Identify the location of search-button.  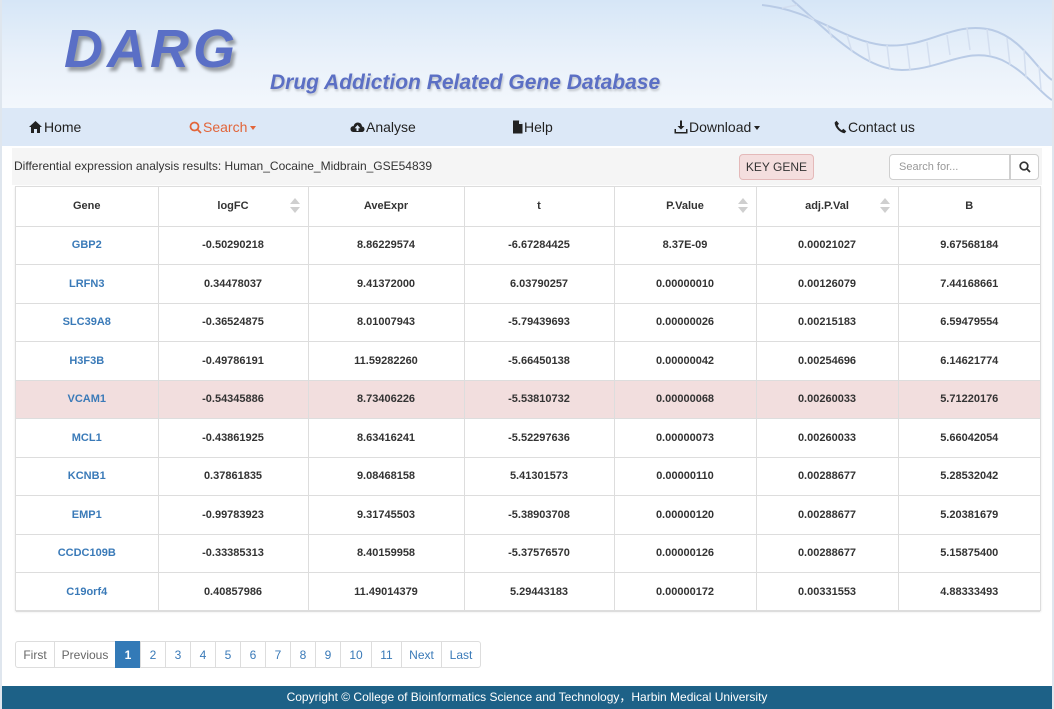
(1024, 167).